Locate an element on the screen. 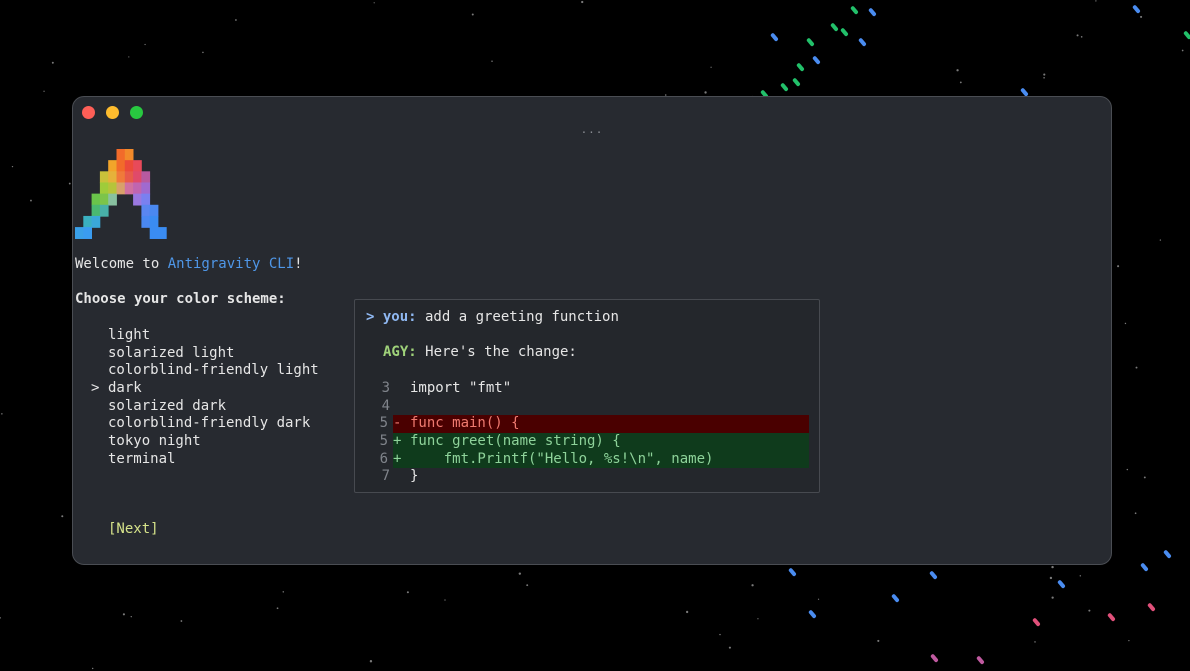 The image size is (1190, 671). window-controls is located at coordinates (112, 112).